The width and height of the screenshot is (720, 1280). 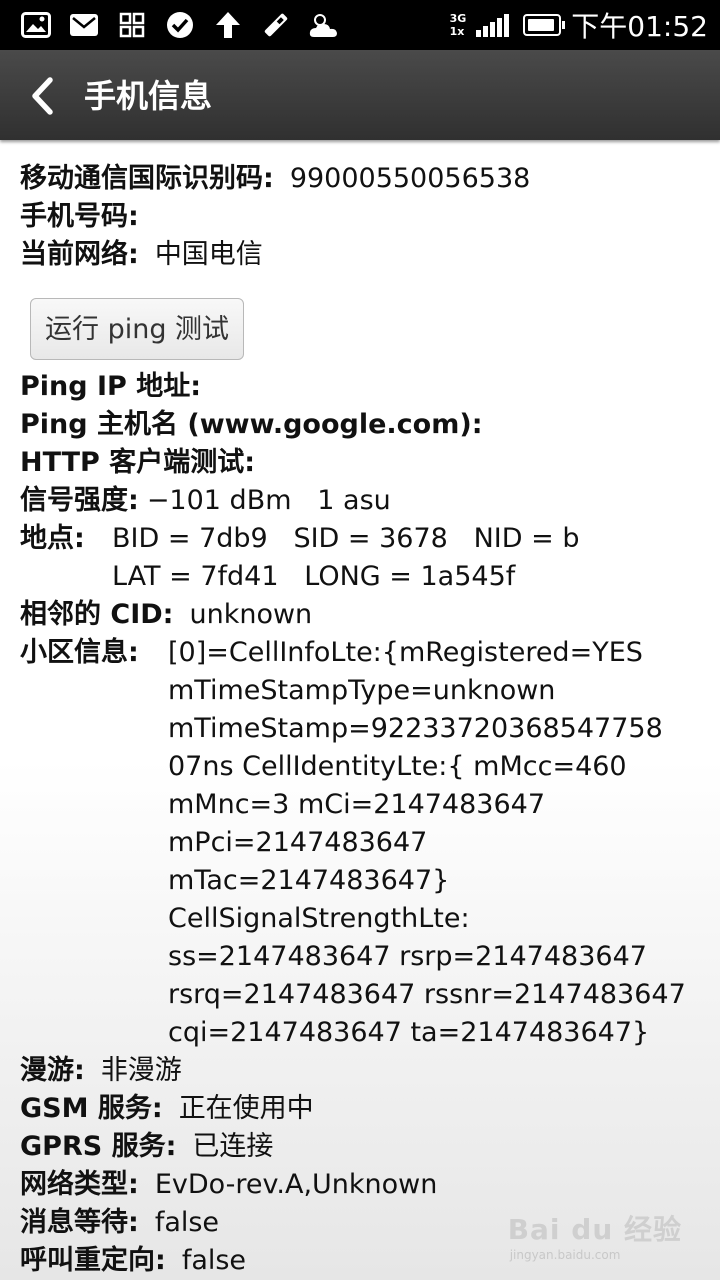 What do you see at coordinates (214, 1260) in the screenshot?
I see `call-forwarding-value: false` at bounding box center [214, 1260].